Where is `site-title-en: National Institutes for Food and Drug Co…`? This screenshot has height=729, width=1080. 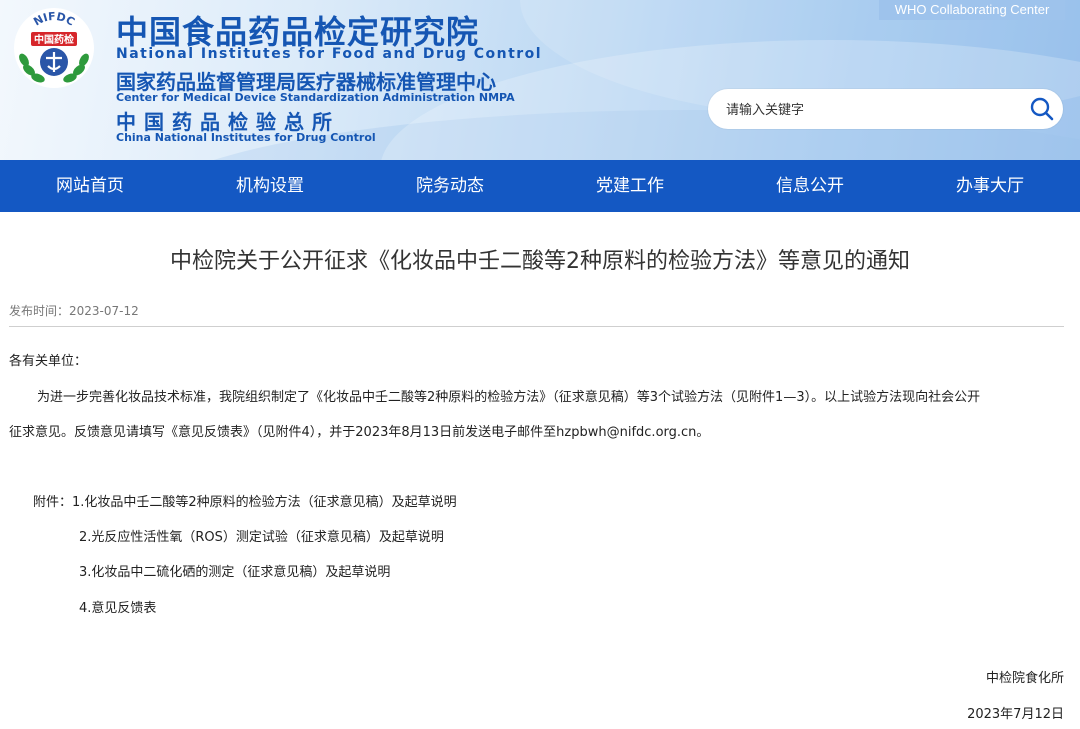 site-title-en: National Institutes for Food and Drug Co… is located at coordinates (329, 54).